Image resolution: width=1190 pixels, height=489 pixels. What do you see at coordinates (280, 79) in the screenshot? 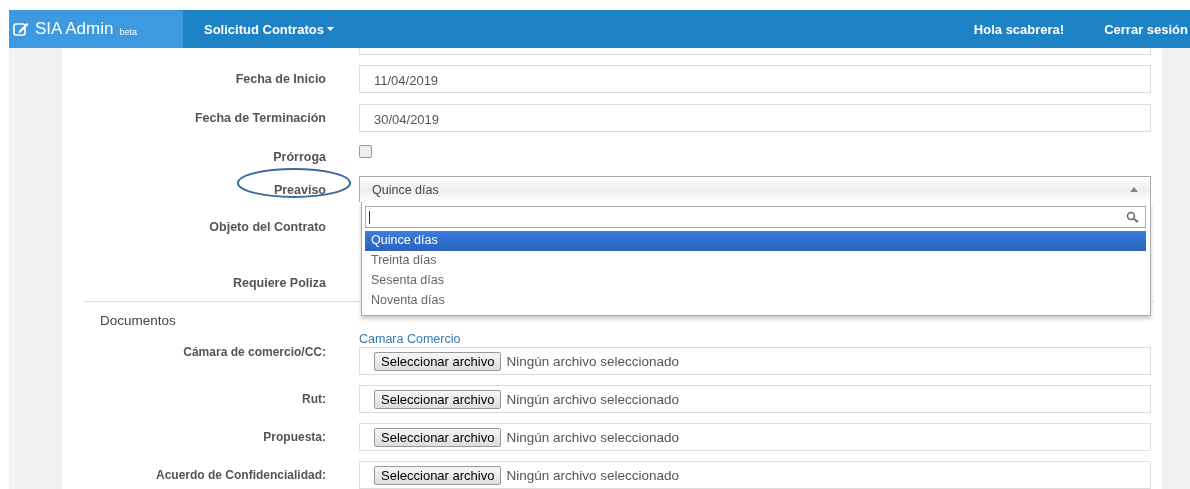
I see `field-label: Fecha de Inicio` at bounding box center [280, 79].